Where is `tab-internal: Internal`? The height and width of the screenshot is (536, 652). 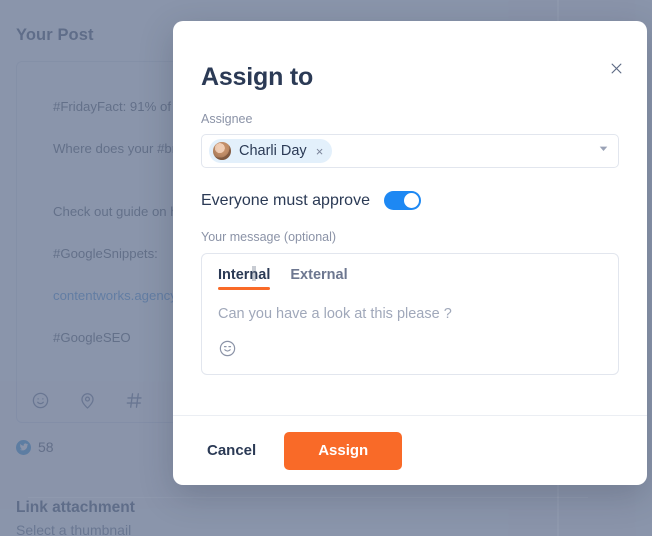
tab-internal: Internal is located at coordinates (244, 278).